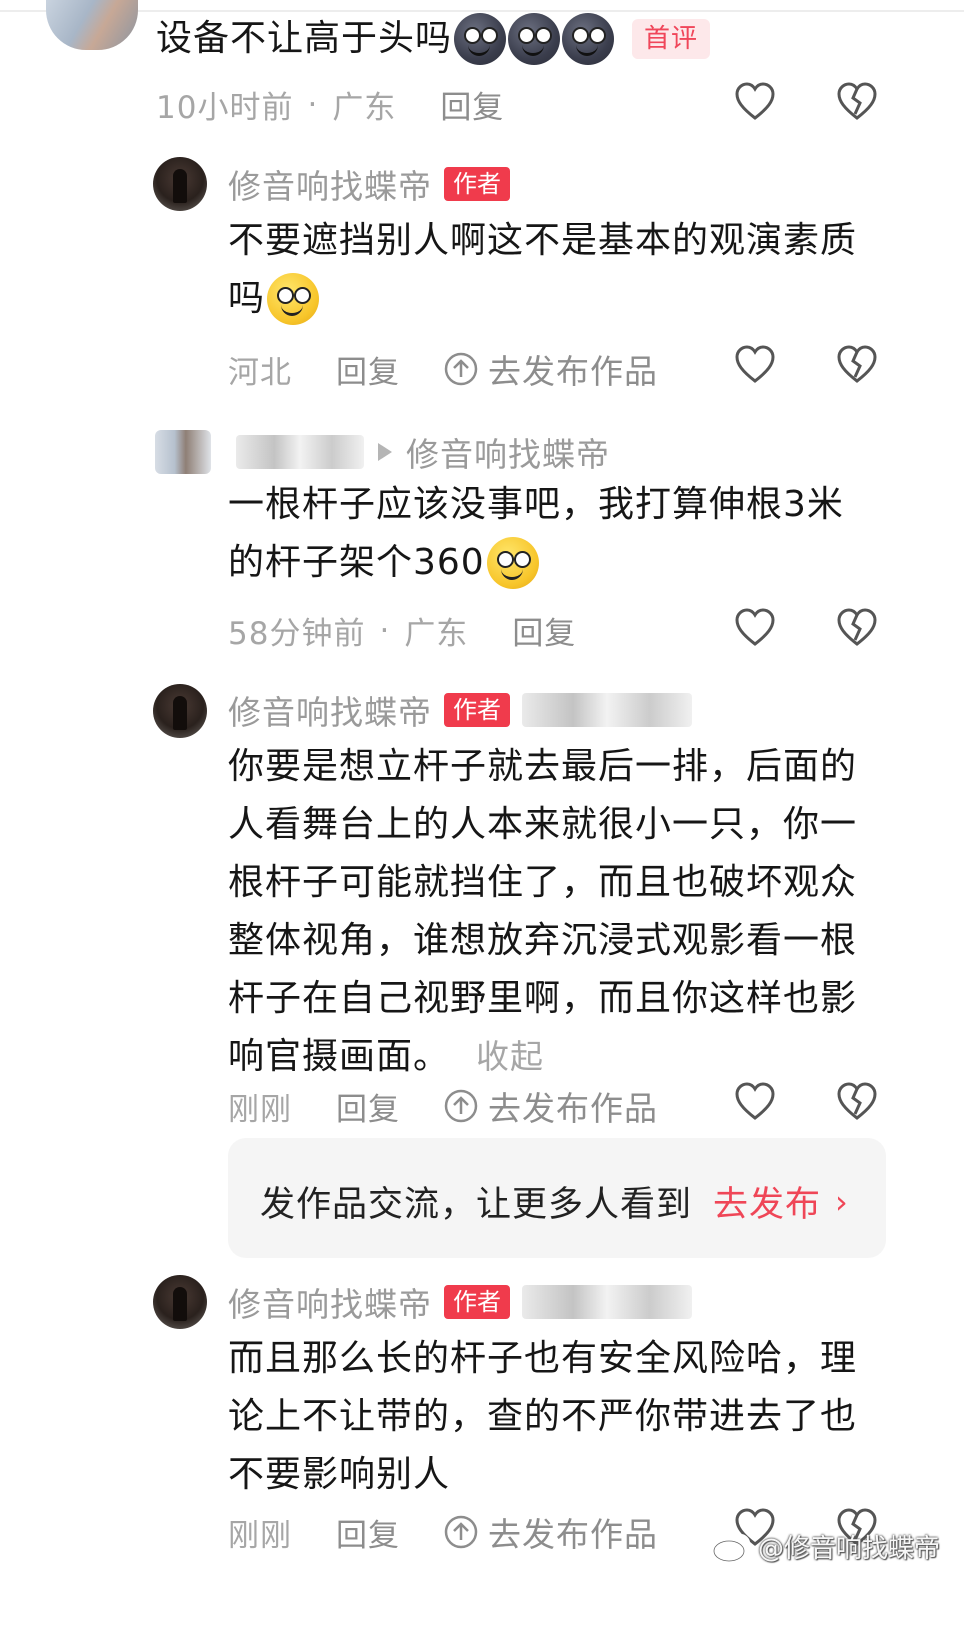 This screenshot has height=1630, width=964. Describe the element at coordinates (260, 372) in the screenshot. I see `comment-location: 河北` at that location.